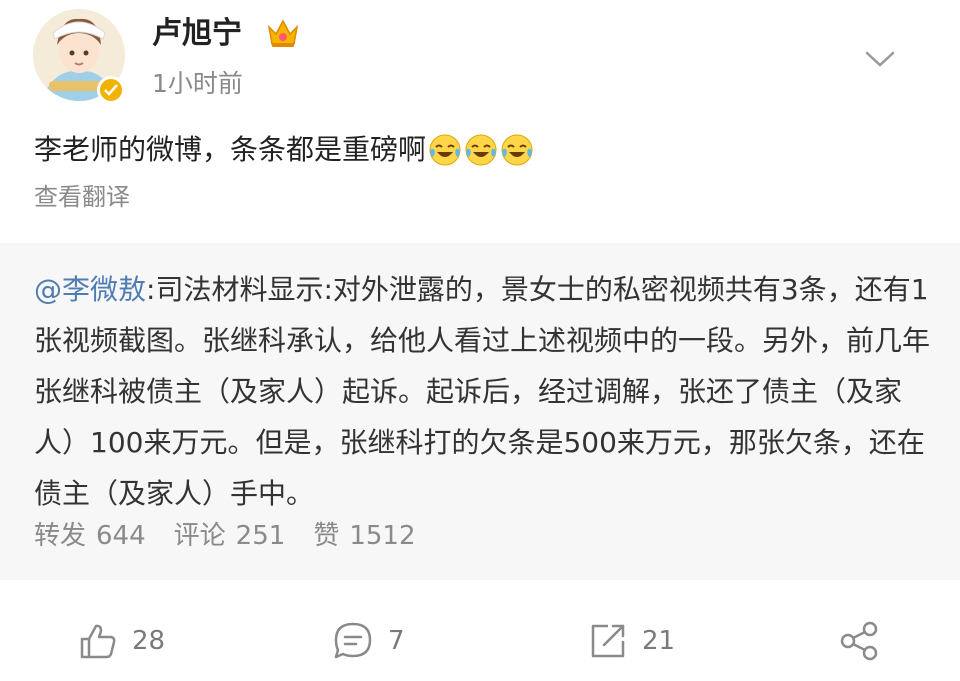 Image resolution: width=960 pixels, height=681 pixels. What do you see at coordinates (880, 59) in the screenshot?
I see `chevron-down-icon` at bounding box center [880, 59].